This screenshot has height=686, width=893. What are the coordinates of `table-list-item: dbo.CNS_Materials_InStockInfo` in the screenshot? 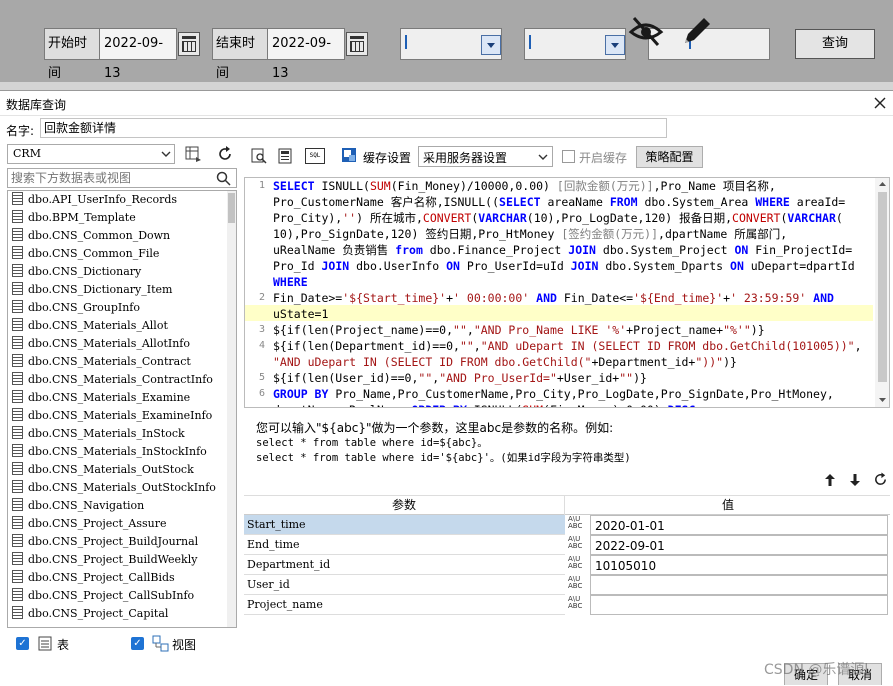 It's located at (109, 452).